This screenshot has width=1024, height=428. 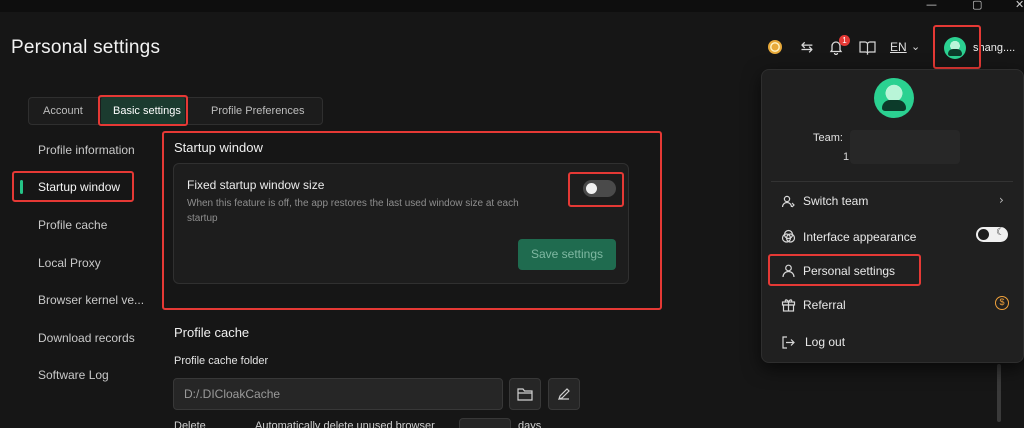 I want to click on page-title: Personal settings, so click(x=86, y=47).